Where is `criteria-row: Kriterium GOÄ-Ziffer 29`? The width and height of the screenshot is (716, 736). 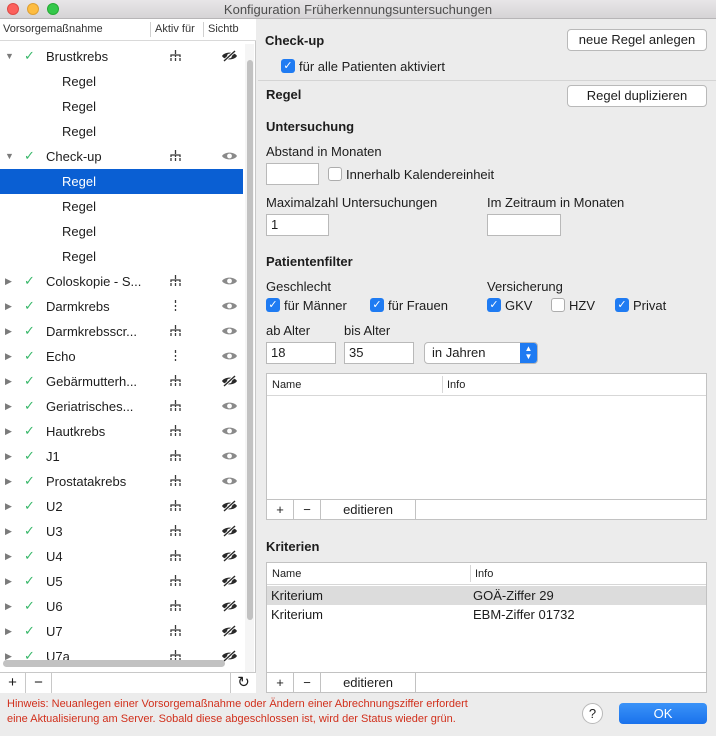
criteria-row: Kriterium GOÄ-Ziffer 29 is located at coordinates (486, 595).